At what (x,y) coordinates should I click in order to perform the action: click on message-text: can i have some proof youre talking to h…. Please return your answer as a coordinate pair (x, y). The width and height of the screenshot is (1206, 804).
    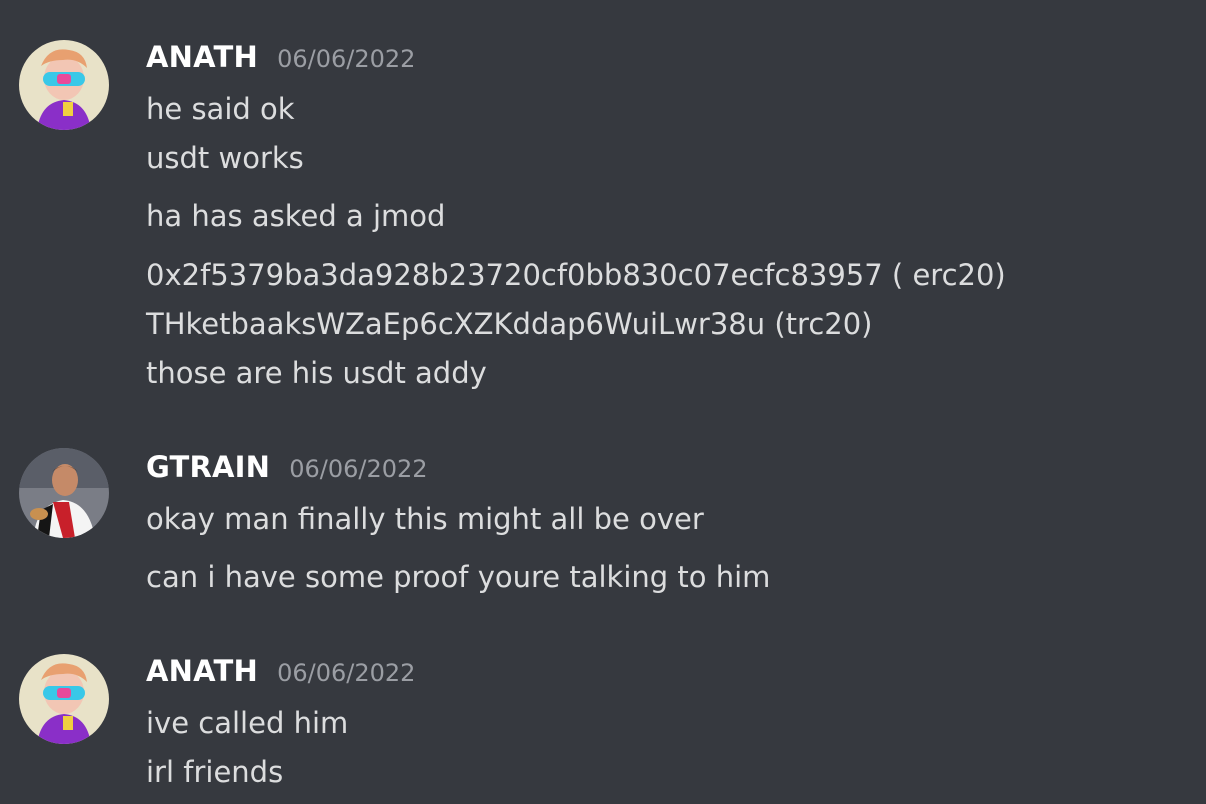
    Looking at the image, I should click on (458, 577).